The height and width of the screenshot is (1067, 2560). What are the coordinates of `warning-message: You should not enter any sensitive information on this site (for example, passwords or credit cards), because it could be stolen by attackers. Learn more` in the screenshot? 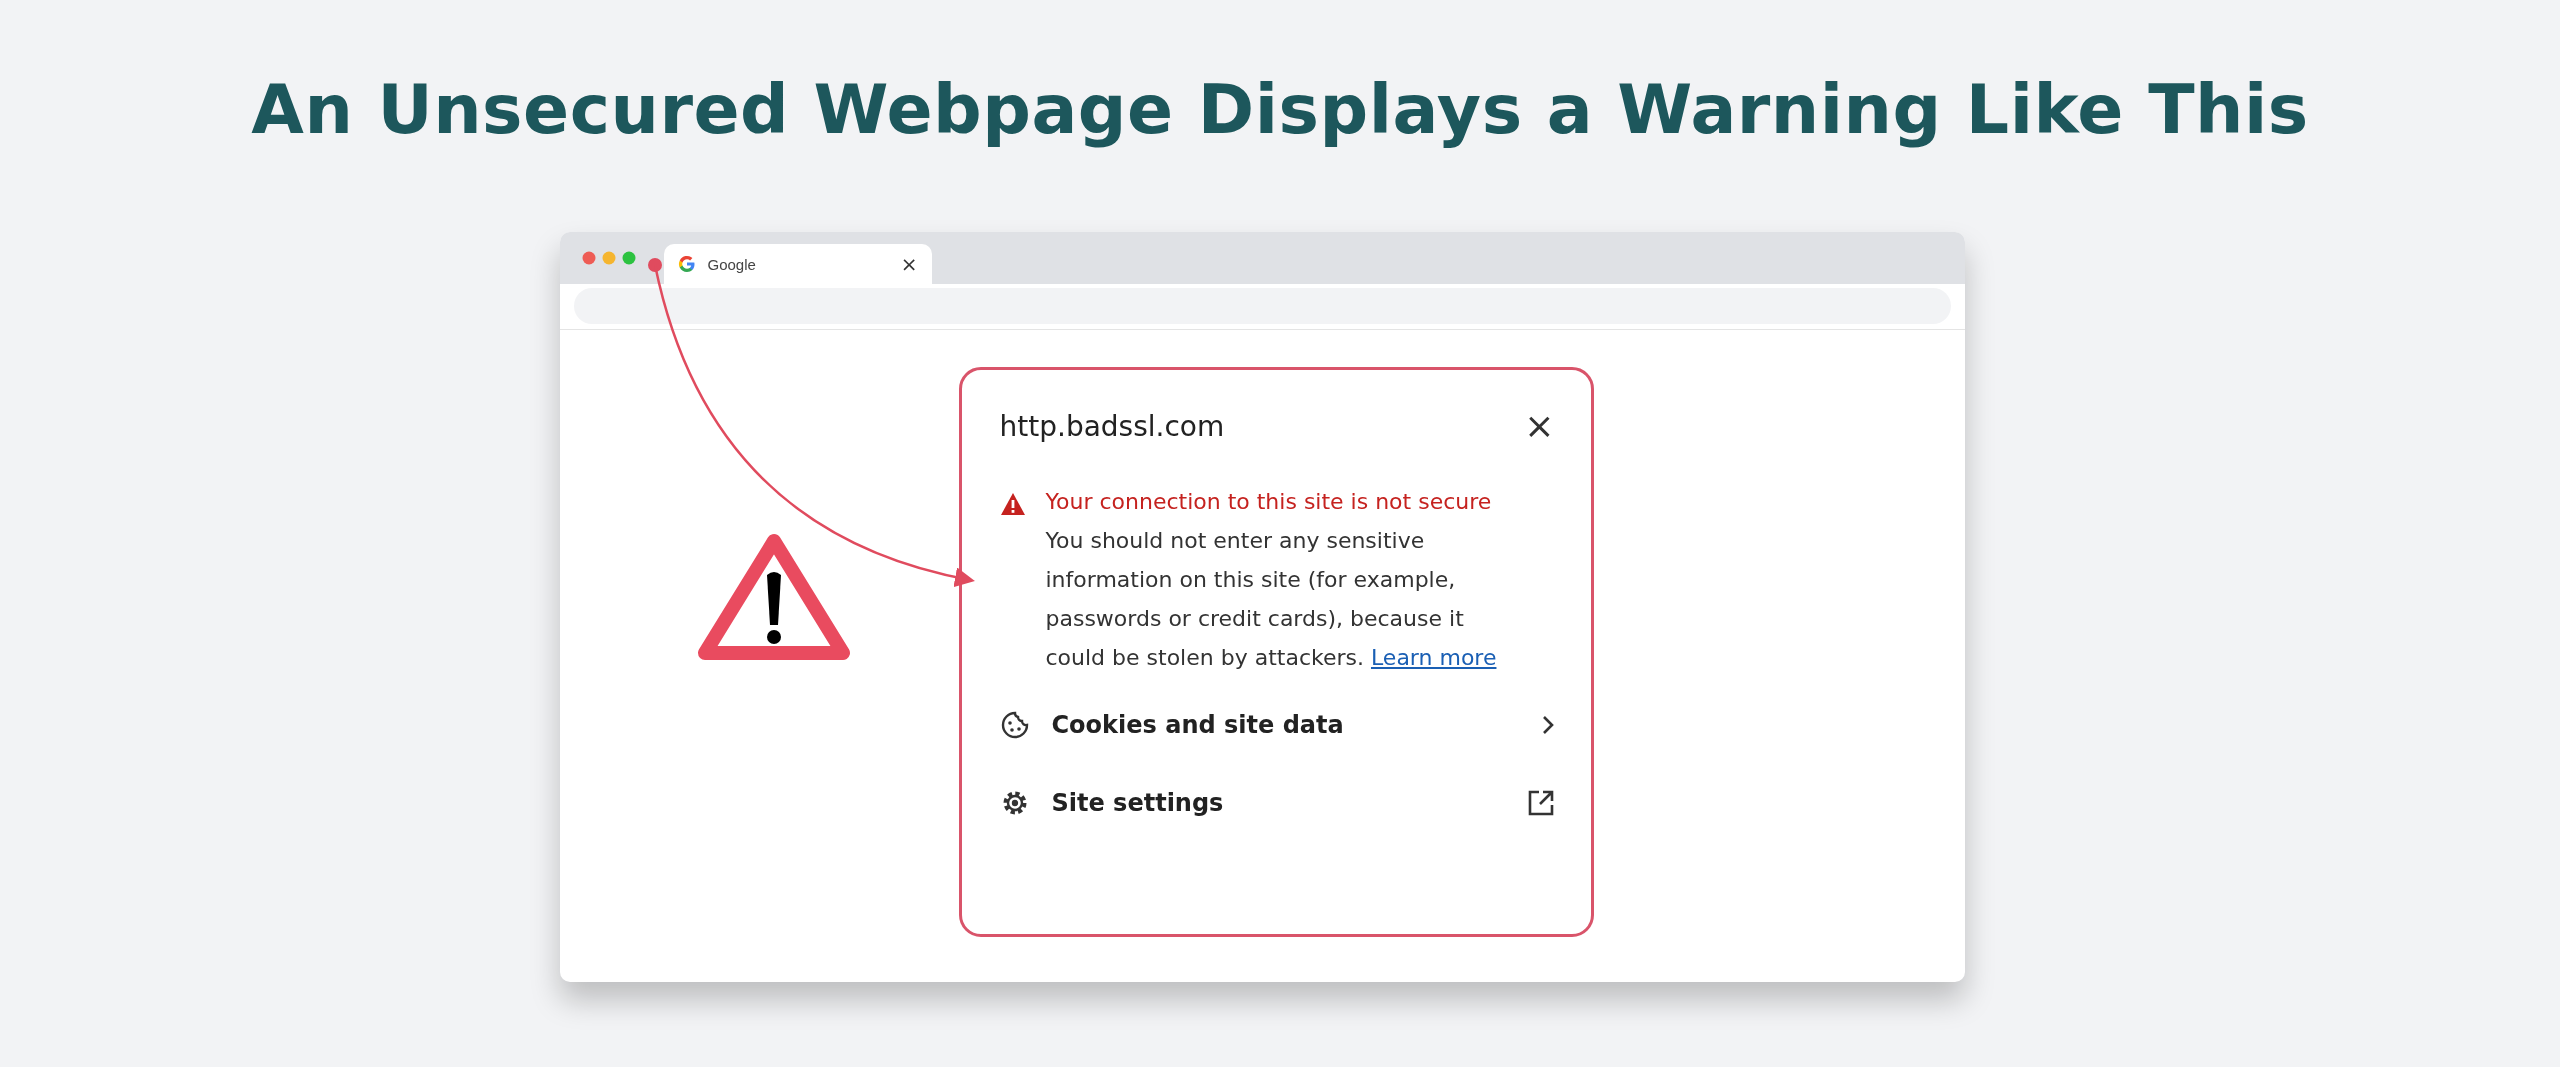 It's located at (1271, 599).